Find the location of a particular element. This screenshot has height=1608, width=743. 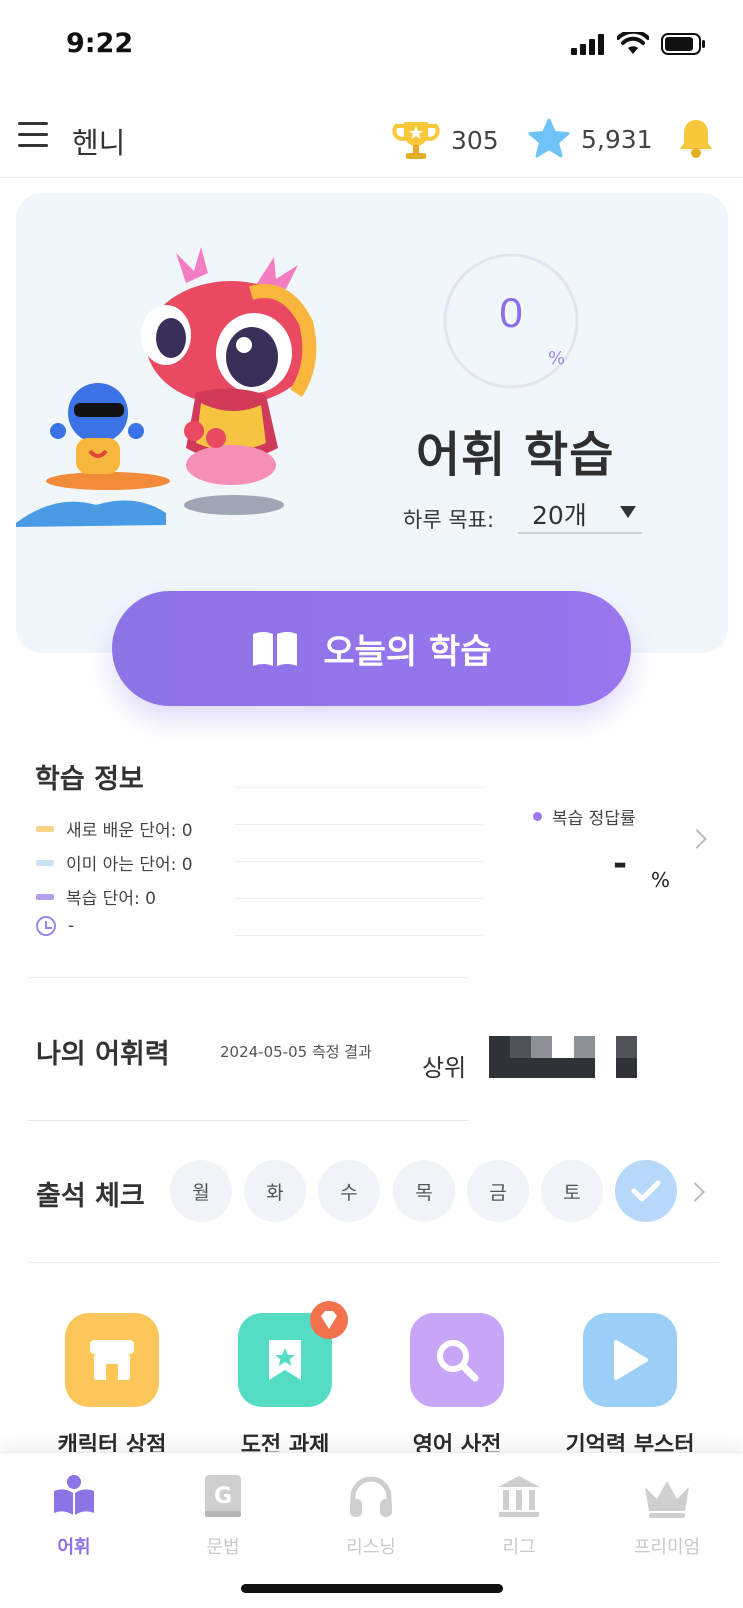

legend-review-words: 복습 단어: 0 is located at coordinates (96, 896).